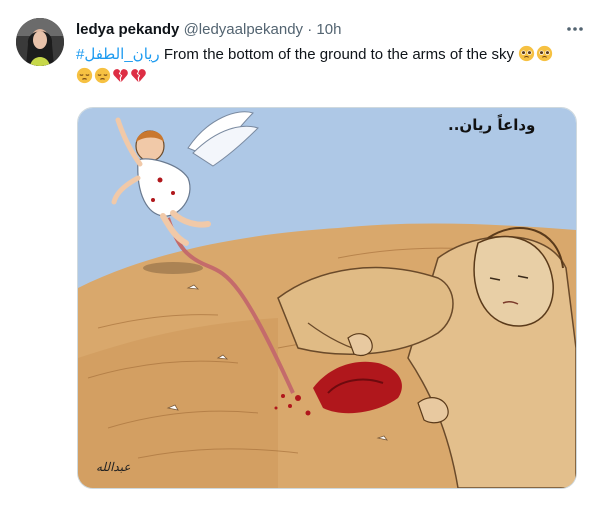 This screenshot has width=600, height=505. Describe the element at coordinates (40, 42) in the screenshot. I see `avatar` at that location.